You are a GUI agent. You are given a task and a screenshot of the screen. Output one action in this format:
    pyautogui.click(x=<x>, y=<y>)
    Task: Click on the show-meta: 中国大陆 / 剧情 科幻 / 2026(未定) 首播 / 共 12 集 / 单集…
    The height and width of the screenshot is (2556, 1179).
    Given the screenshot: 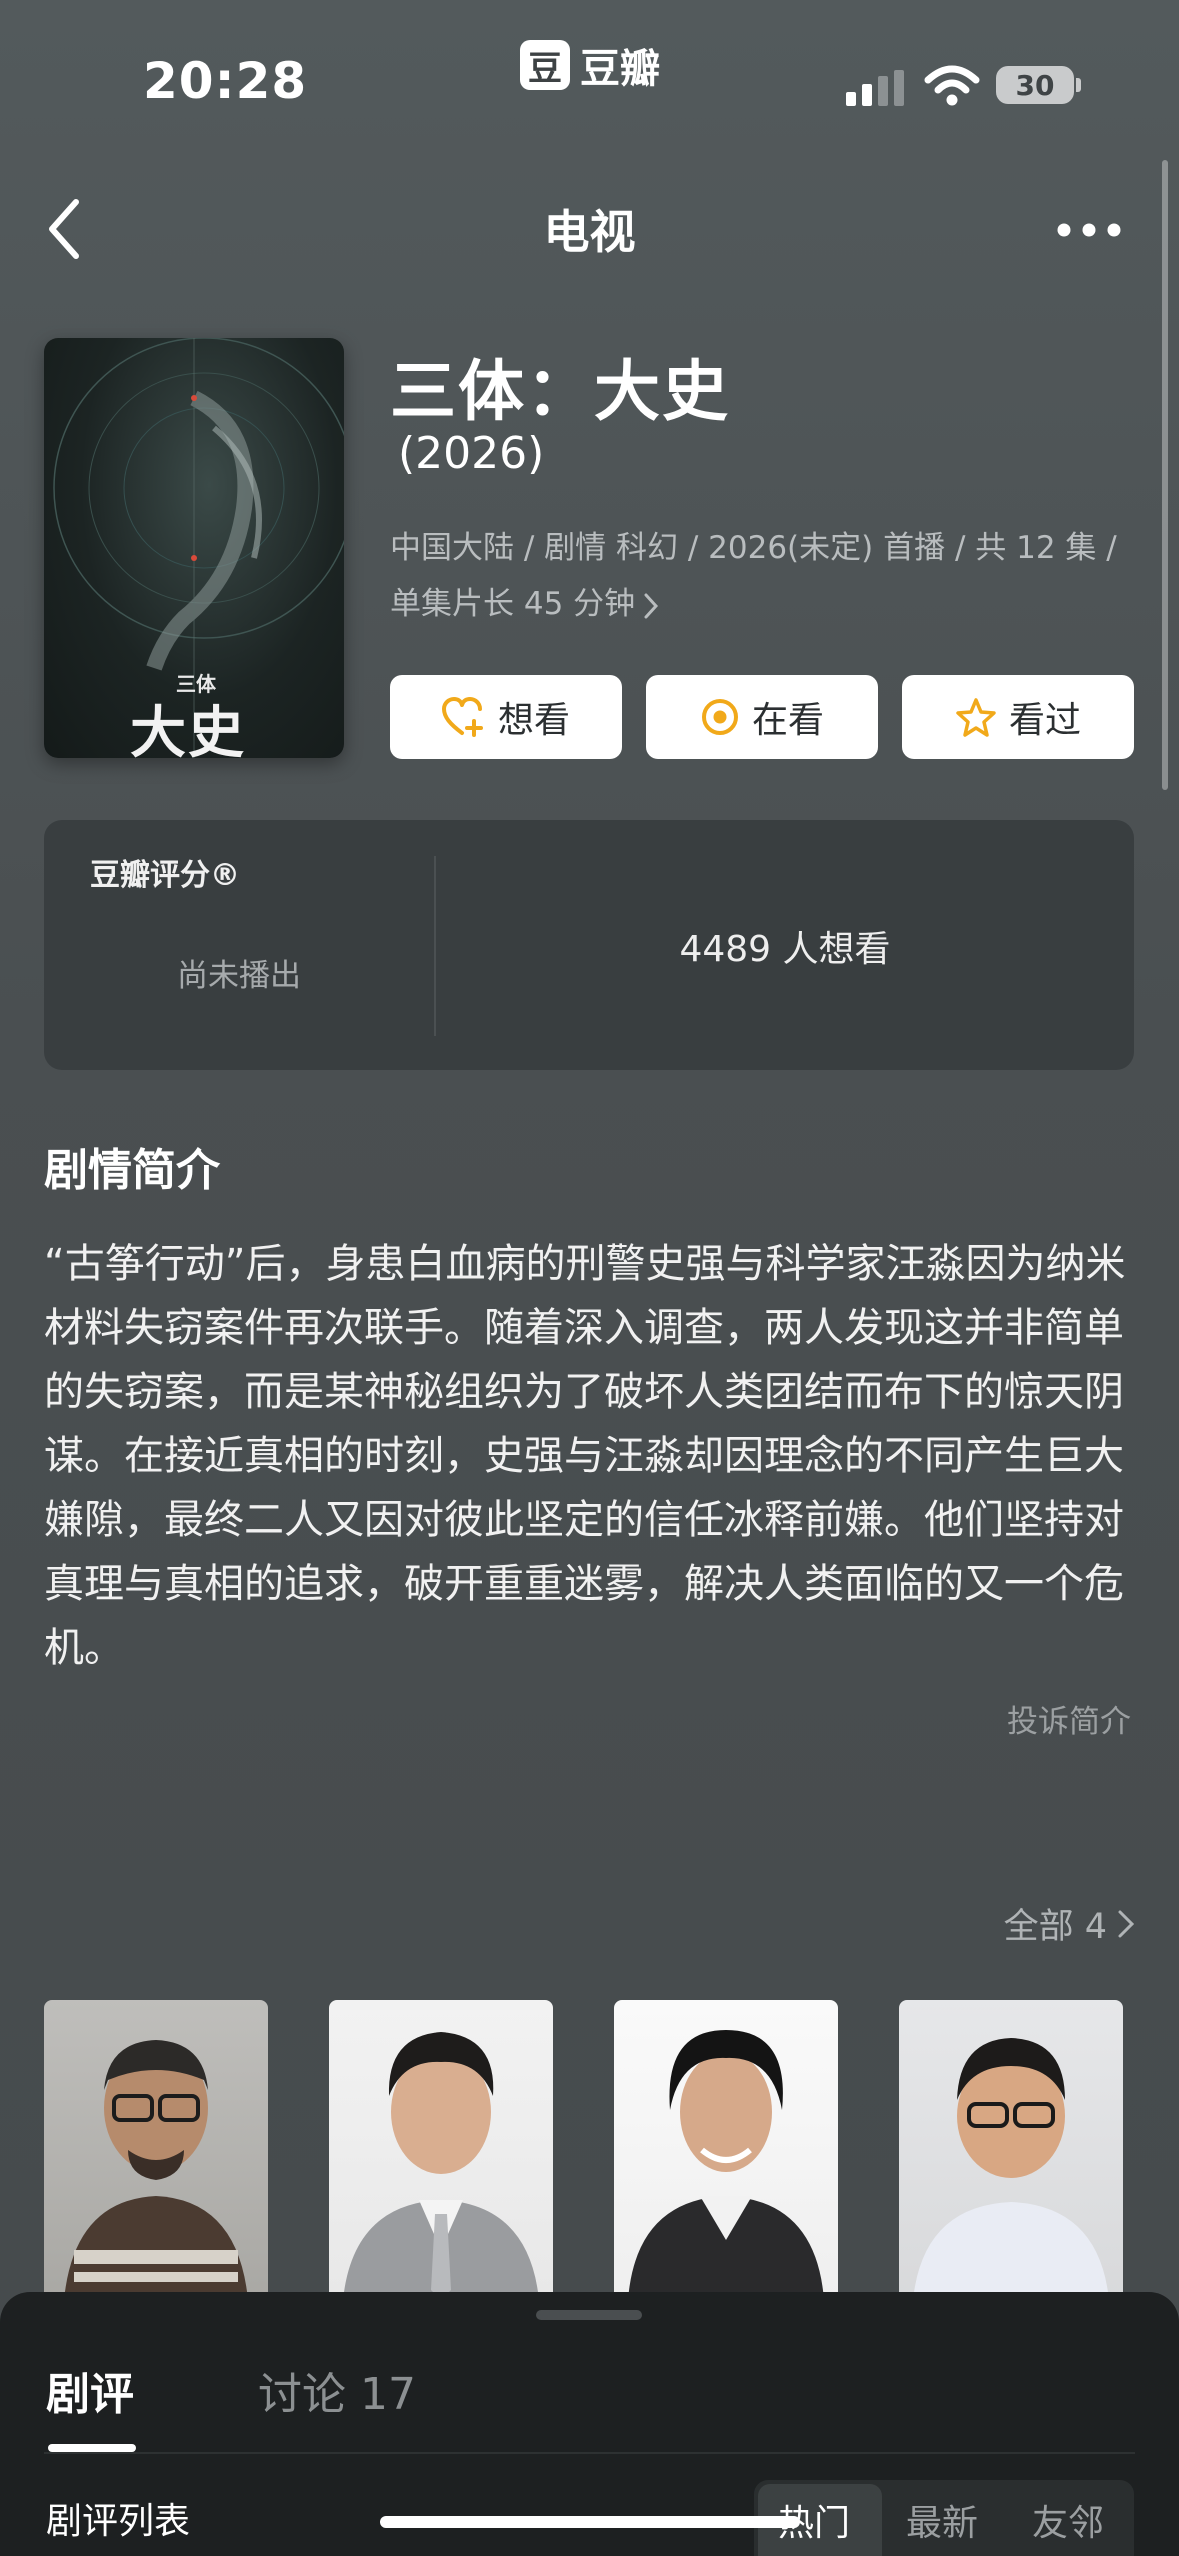 What is the action you would take?
    pyautogui.click(x=760, y=576)
    